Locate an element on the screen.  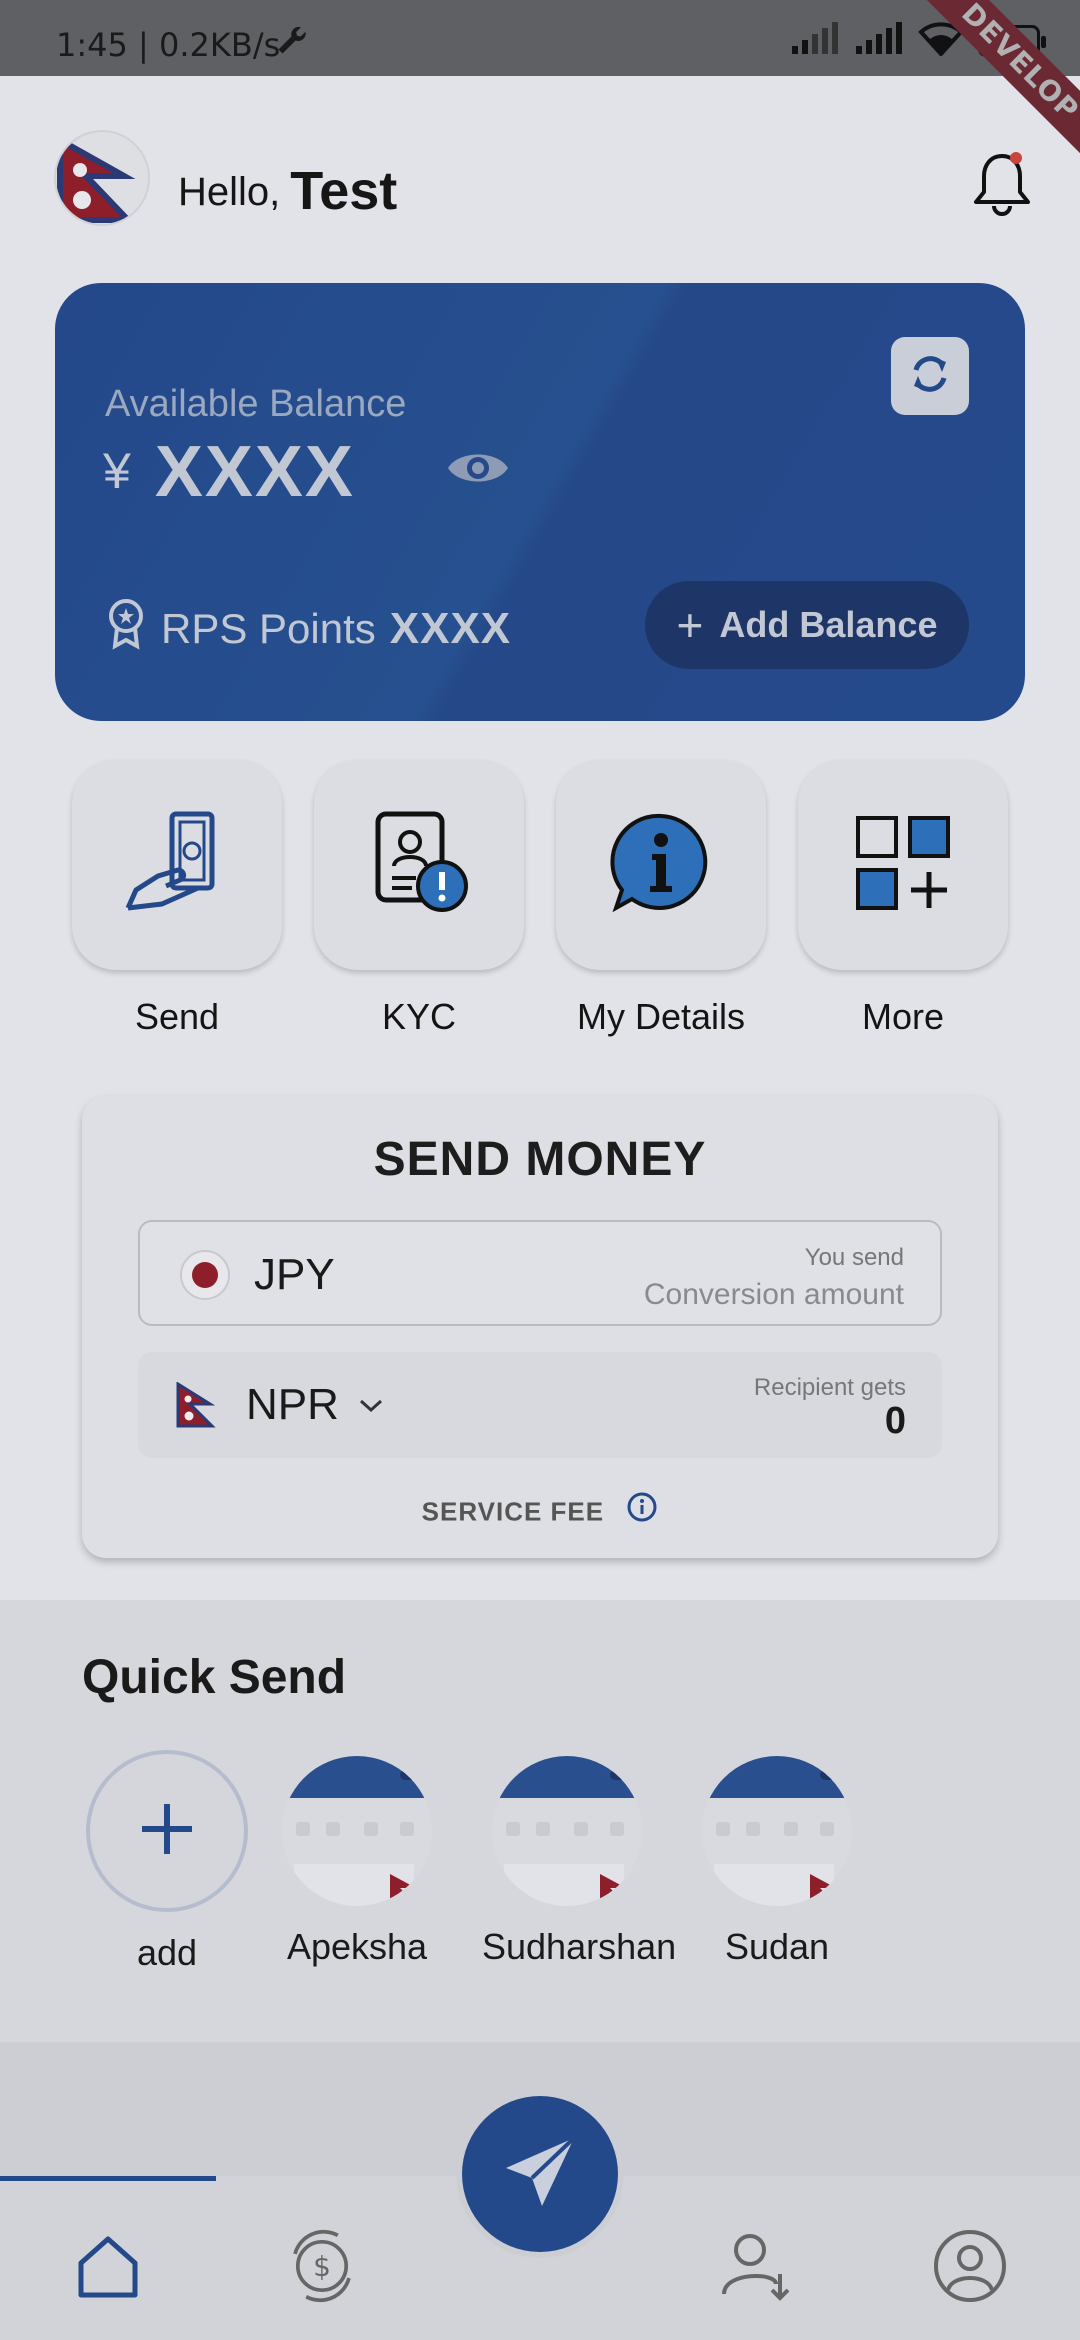
quick-send-contact: Apeksha is located at coordinates (357, 1859).